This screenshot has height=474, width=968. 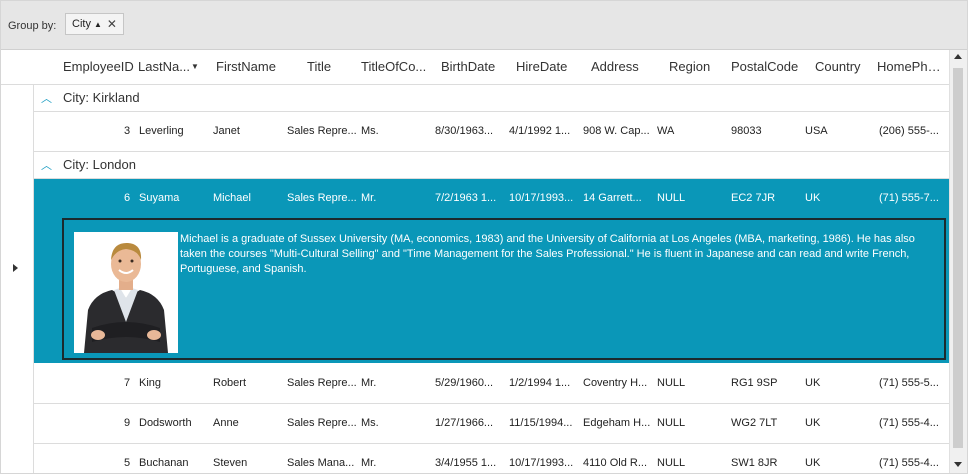 I want to click on sort-descending-icon: ▼, so click(x=195, y=66).